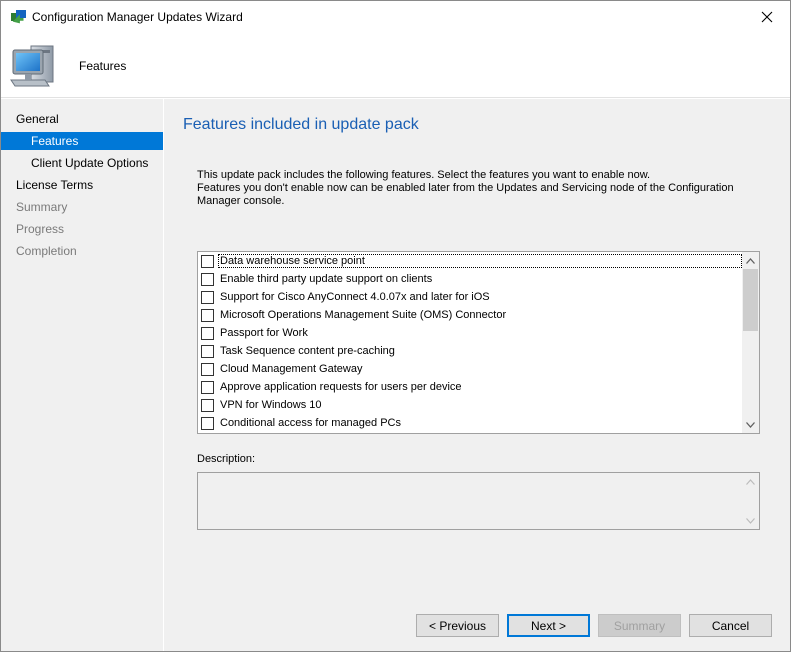 The height and width of the screenshot is (652, 791). Describe the element at coordinates (471, 423) in the screenshot. I see `feature-item: Conditional access for managed PCs` at that location.